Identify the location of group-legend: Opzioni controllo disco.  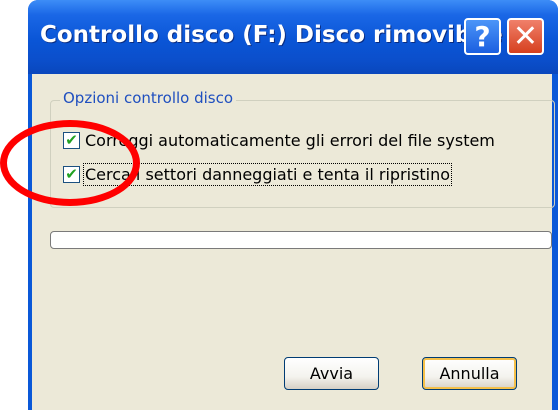
(148, 98).